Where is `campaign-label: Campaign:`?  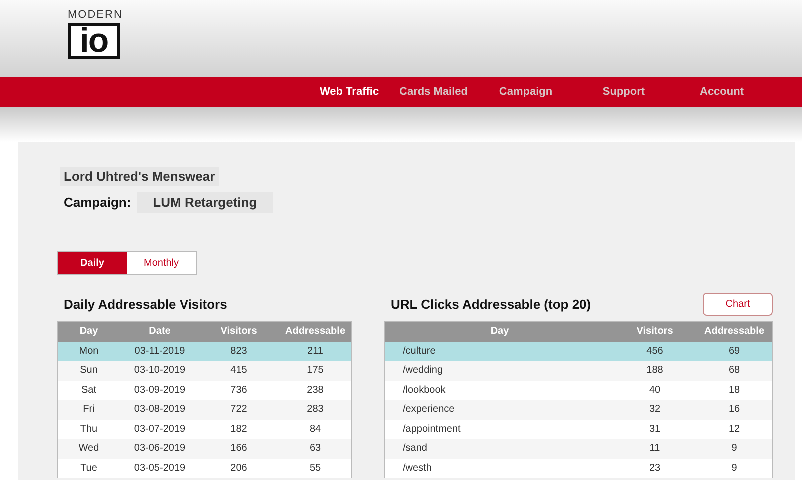
campaign-label: Campaign: is located at coordinates (98, 202).